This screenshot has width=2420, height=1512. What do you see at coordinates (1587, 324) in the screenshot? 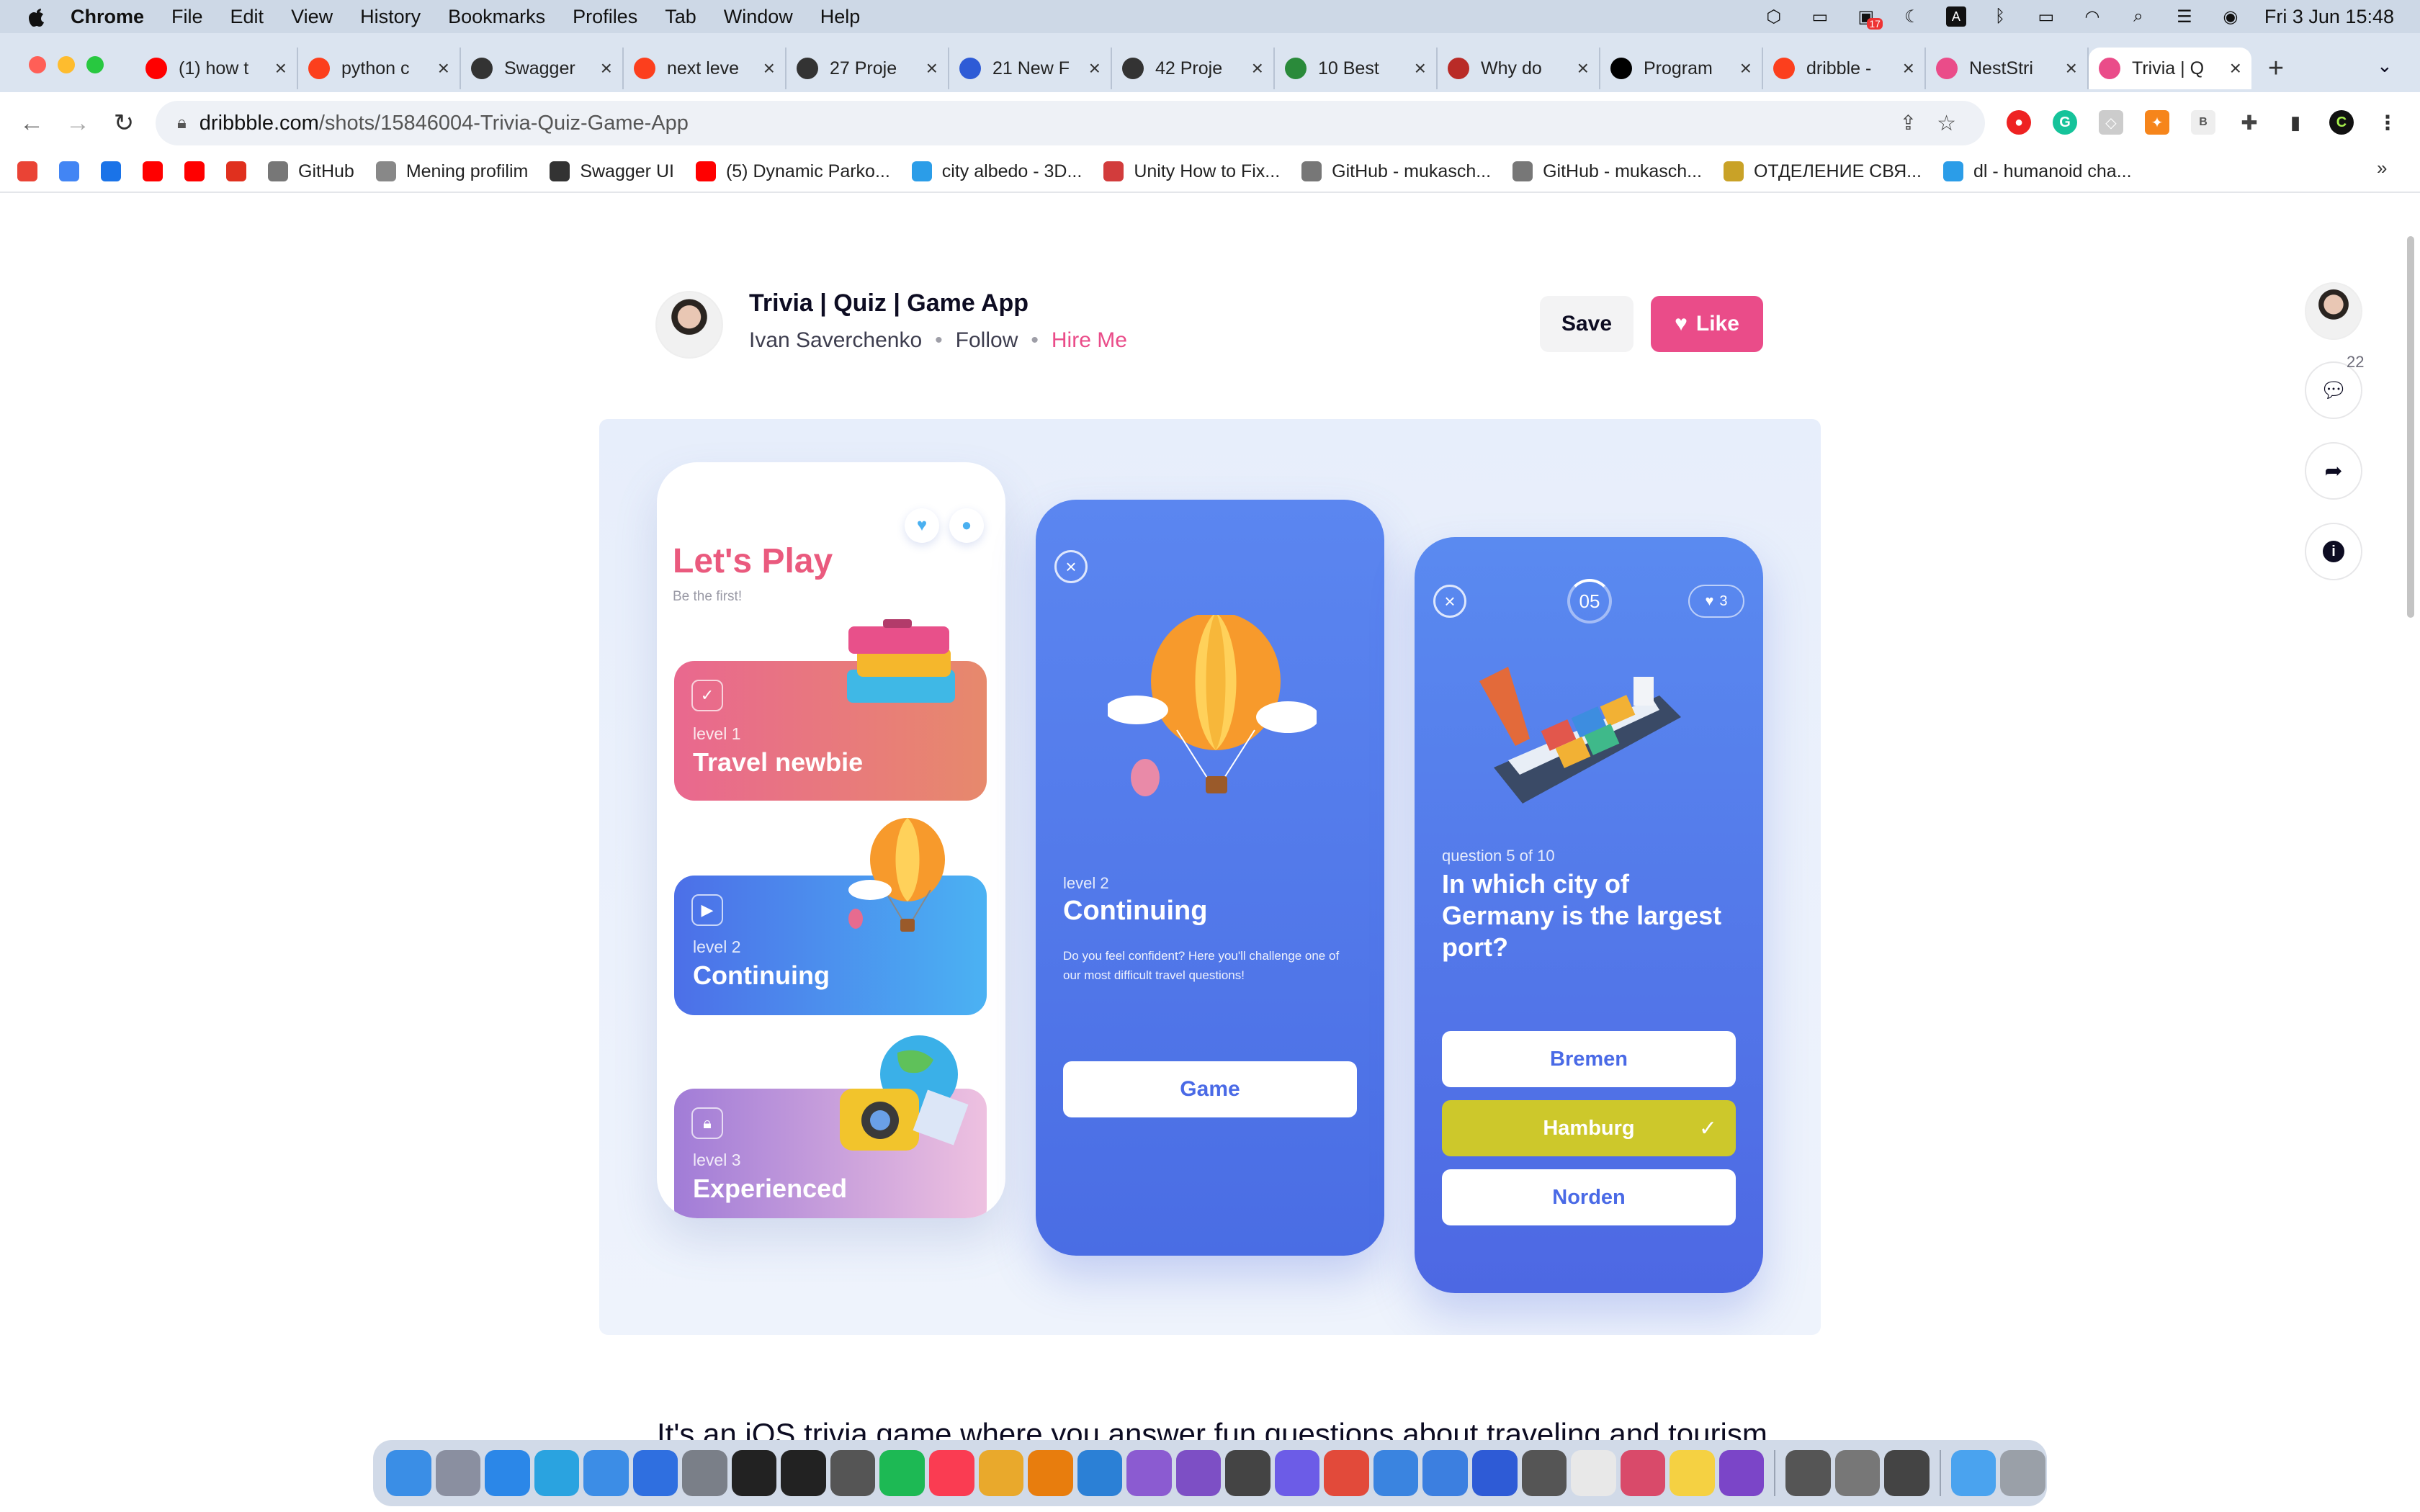
I see `save-button: Save` at bounding box center [1587, 324].